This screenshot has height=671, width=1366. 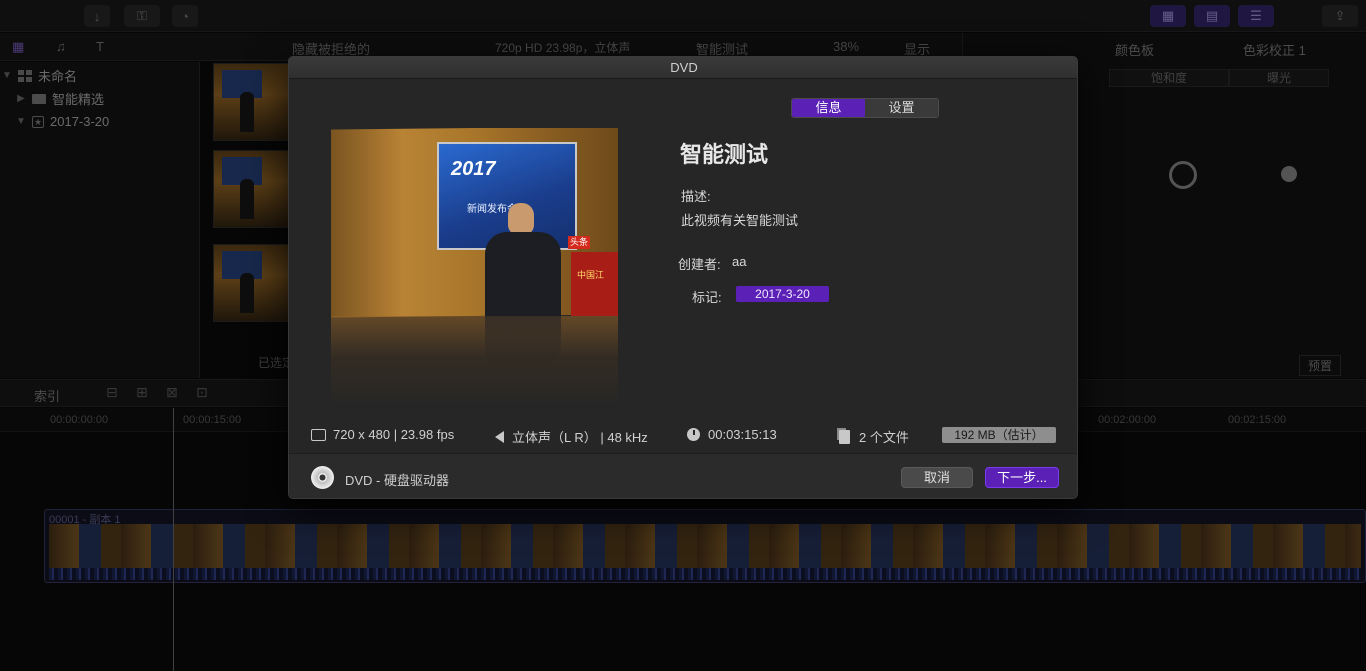 What do you see at coordinates (901, 108) in the screenshot?
I see `tab-settings: 设置` at bounding box center [901, 108].